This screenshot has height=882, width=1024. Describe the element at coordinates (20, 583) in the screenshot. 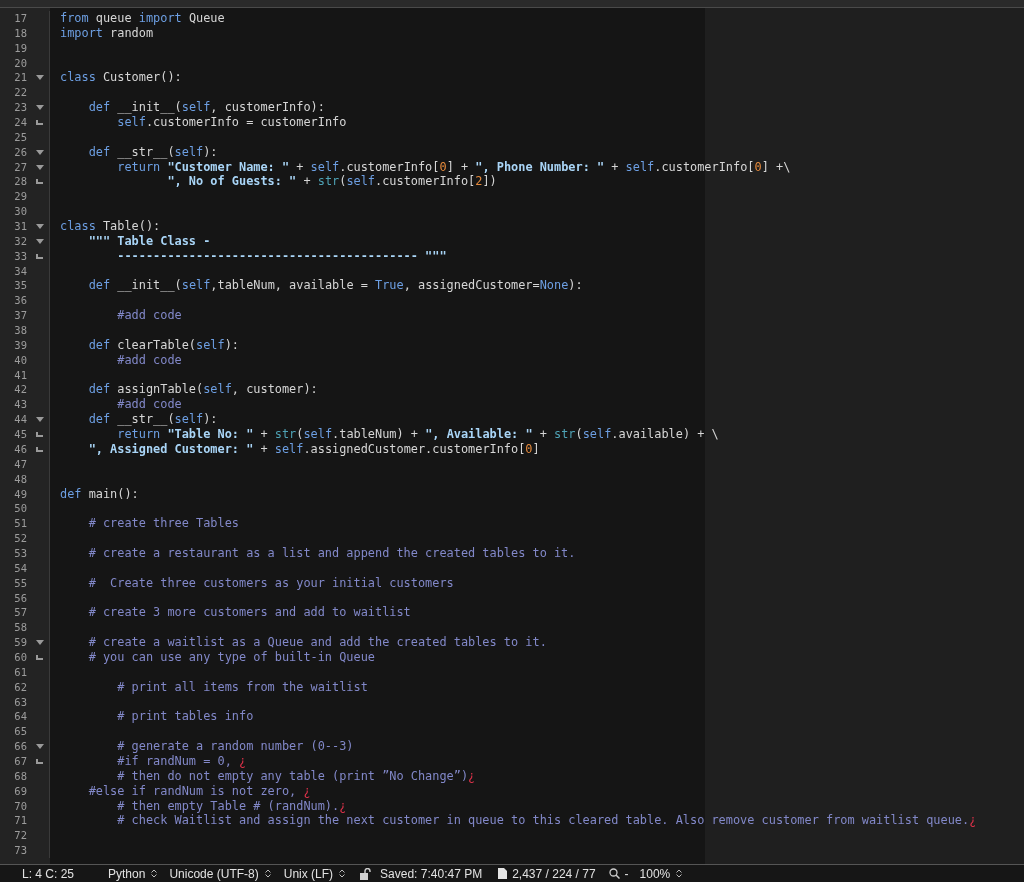

I see `line-number: 55` at that location.